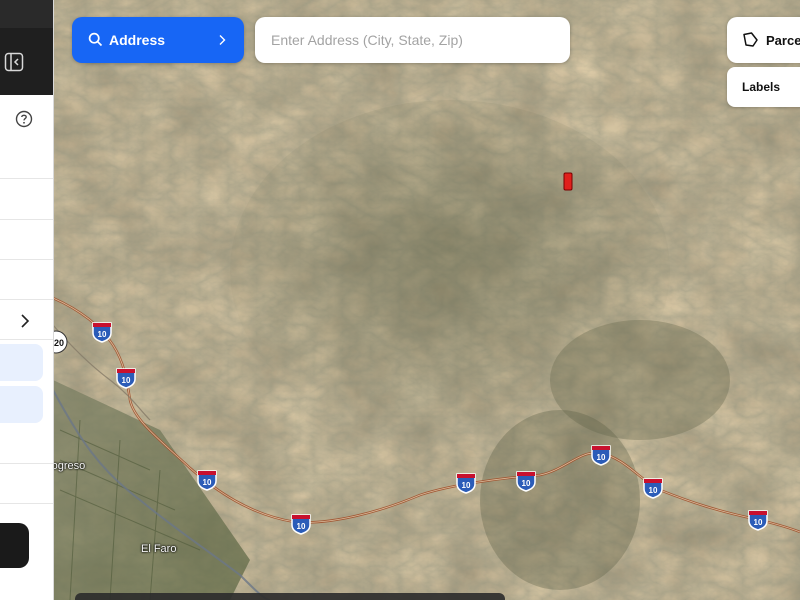  Describe the element at coordinates (290, 596) in the screenshot. I see `bottom-panel-handle` at that location.